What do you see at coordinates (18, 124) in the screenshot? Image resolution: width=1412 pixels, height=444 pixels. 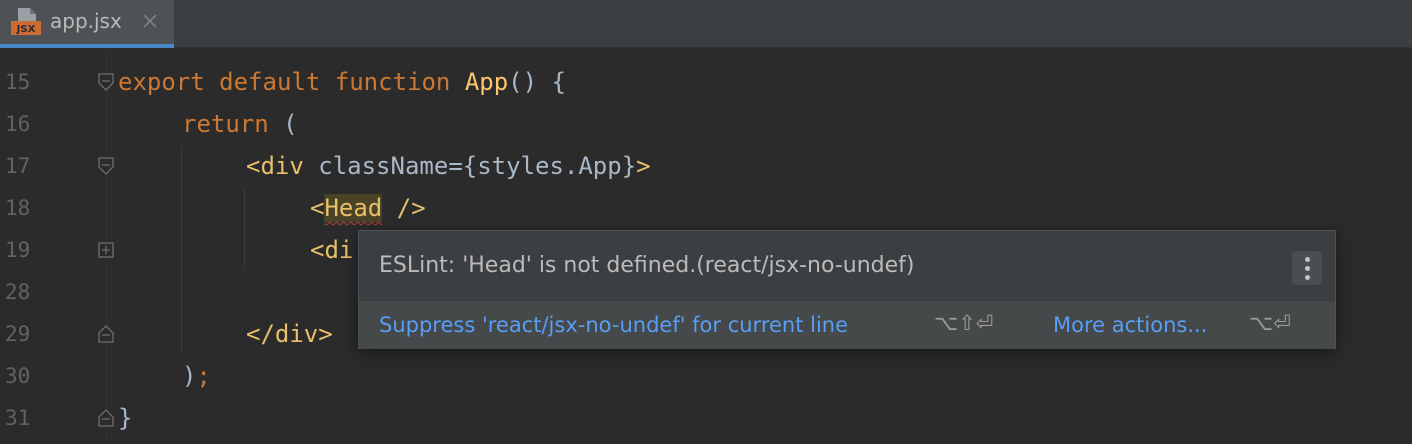 I see `line-number: 16` at bounding box center [18, 124].